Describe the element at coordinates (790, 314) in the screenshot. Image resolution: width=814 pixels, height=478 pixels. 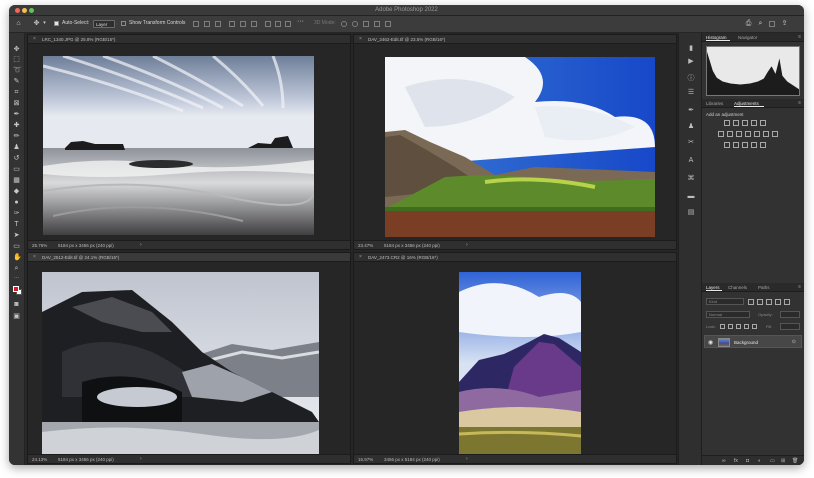
I see `opacity-field` at that location.